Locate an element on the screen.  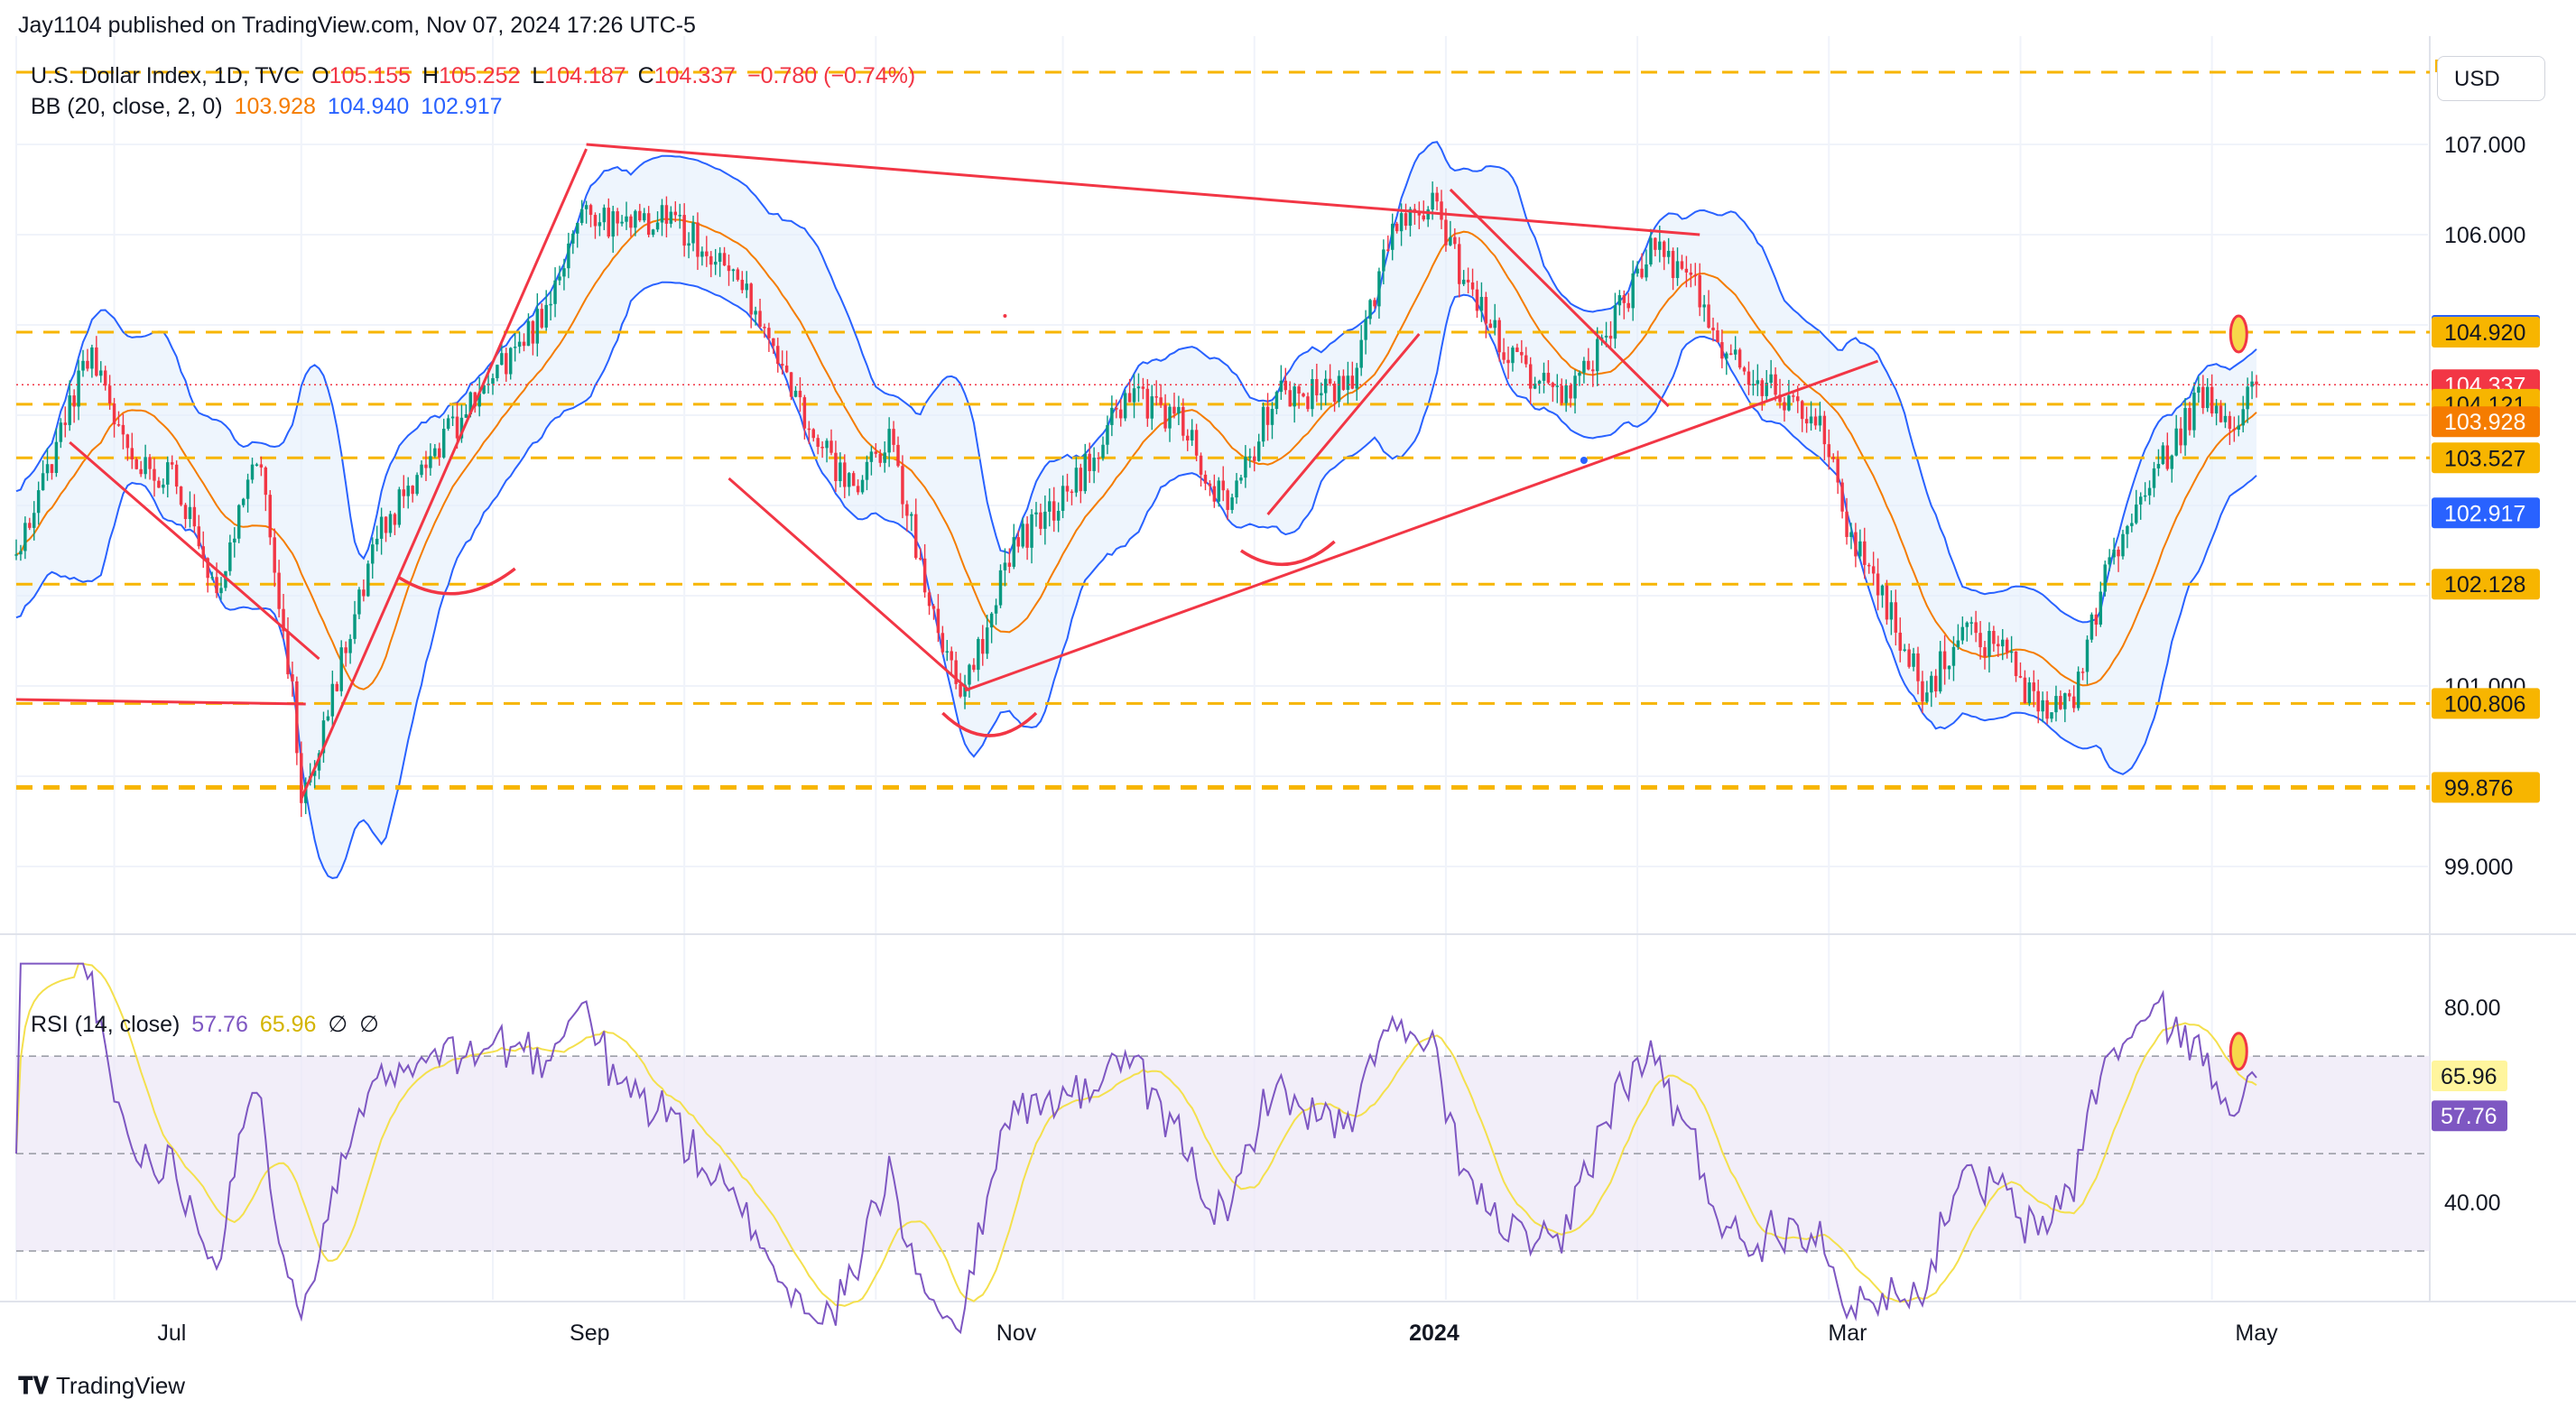
rsi-y-tick-label: 80.00 is located at coordinates (2472, 1008).